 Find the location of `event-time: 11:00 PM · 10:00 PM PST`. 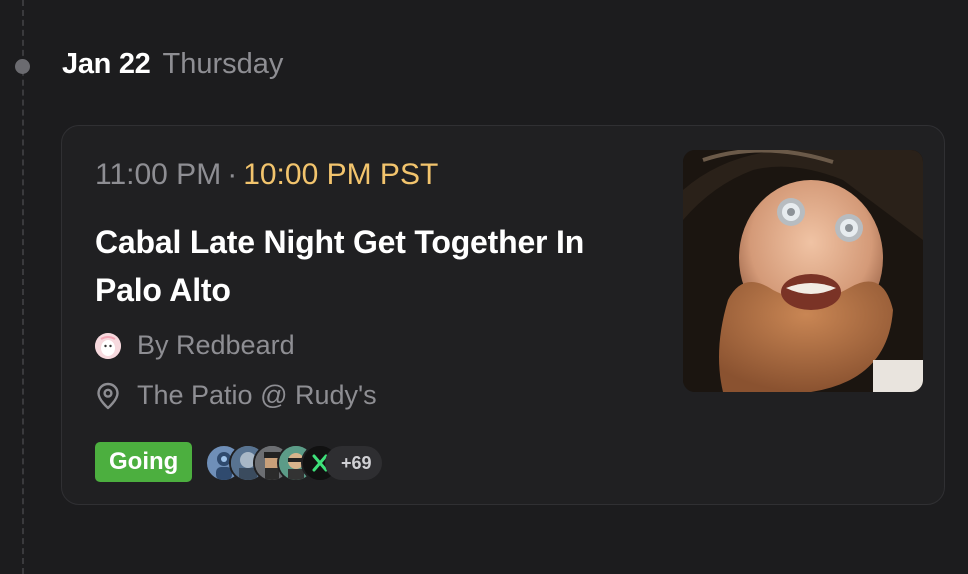

event-time: 11:00 PM · 10:00 PM PST is located at coordinates (266, 175).